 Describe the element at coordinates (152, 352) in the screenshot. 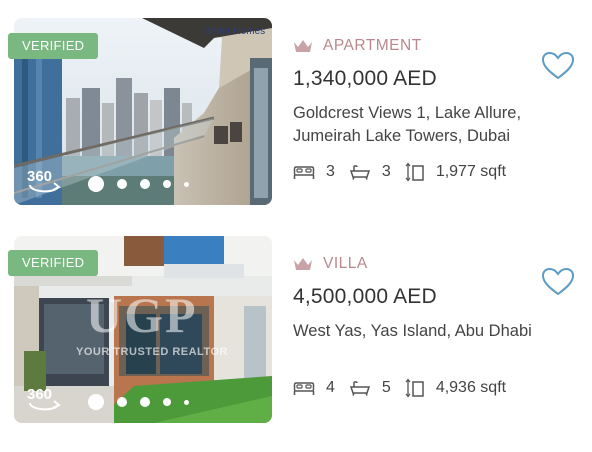

I see `watermark-tagline: YOUR TRUSTED REALTOR` at that location.